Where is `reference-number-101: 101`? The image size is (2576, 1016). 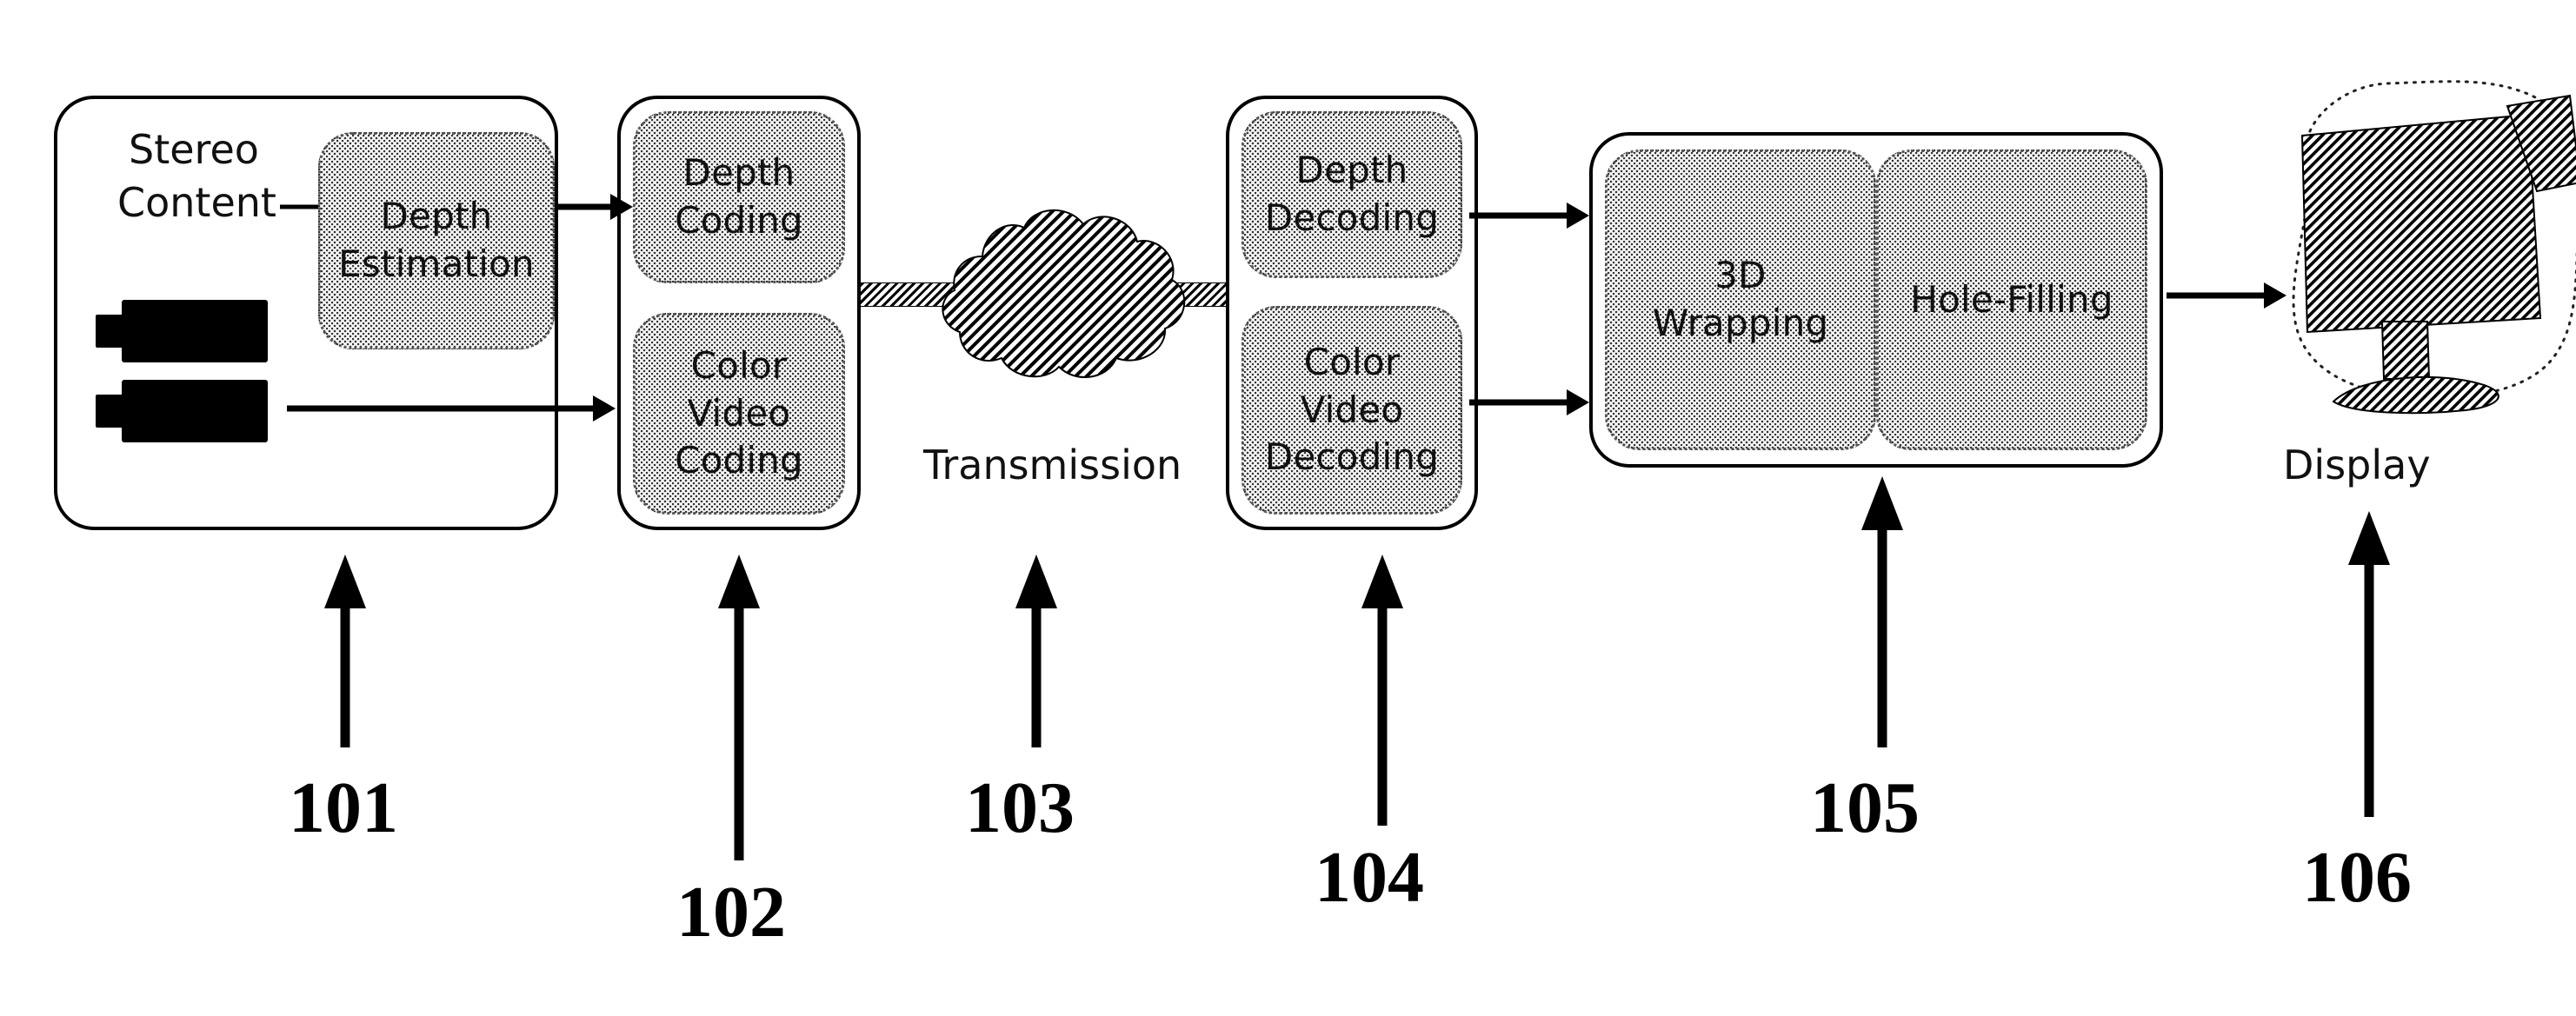 reference-number-101: 101 is located at coordinates (343, 807).